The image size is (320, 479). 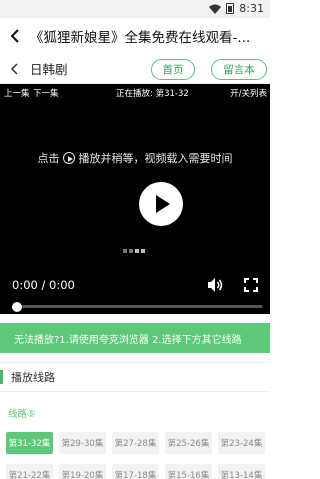 I want to click on episode-item: 第31-32集, so click(x=29, y=443).